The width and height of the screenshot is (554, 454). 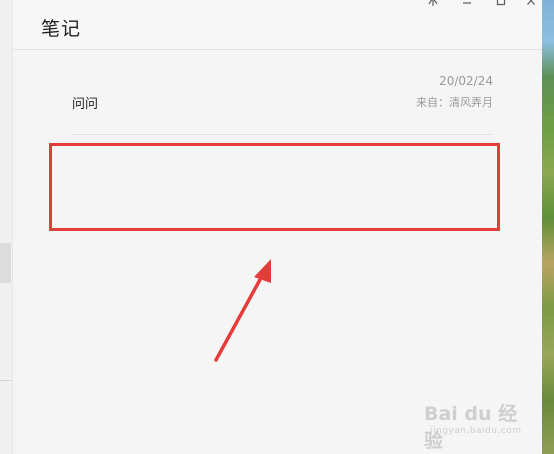 I want to click on note-date: 20/02/24, so click(x=466, y=81).